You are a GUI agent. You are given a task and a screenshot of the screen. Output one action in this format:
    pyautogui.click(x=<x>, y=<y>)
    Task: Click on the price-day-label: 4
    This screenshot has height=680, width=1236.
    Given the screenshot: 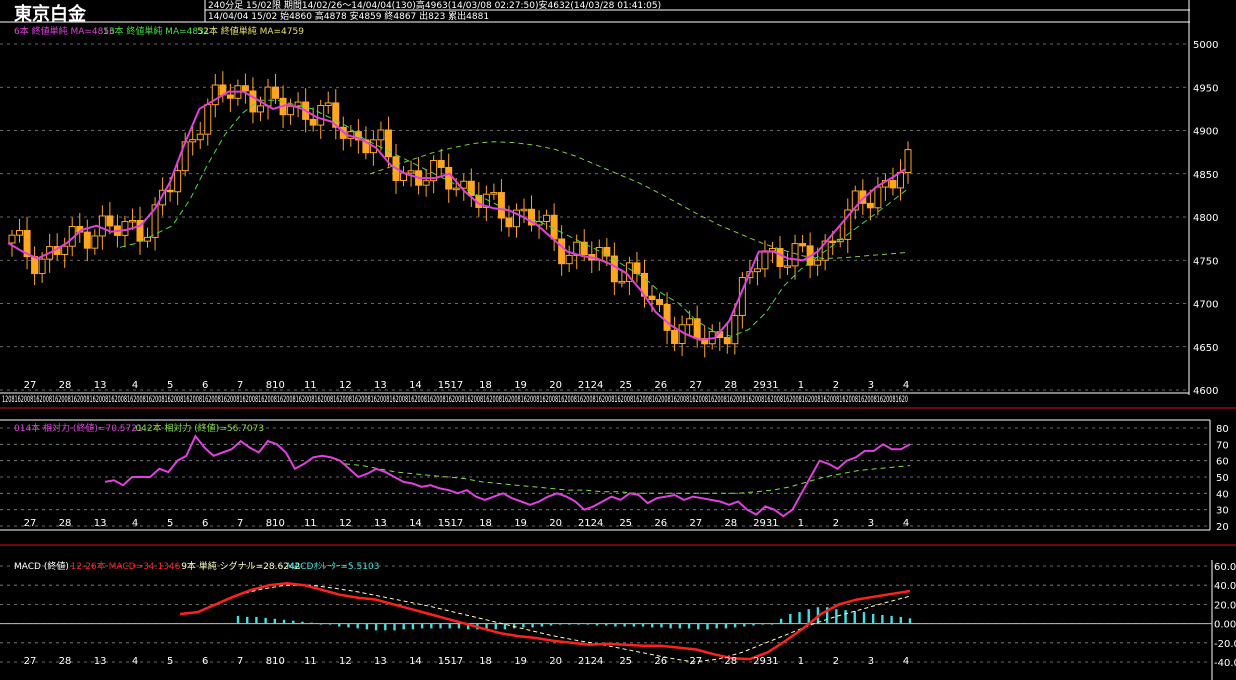 What is the action you would take?
    pyautogui.click(x=906, y=385)
    